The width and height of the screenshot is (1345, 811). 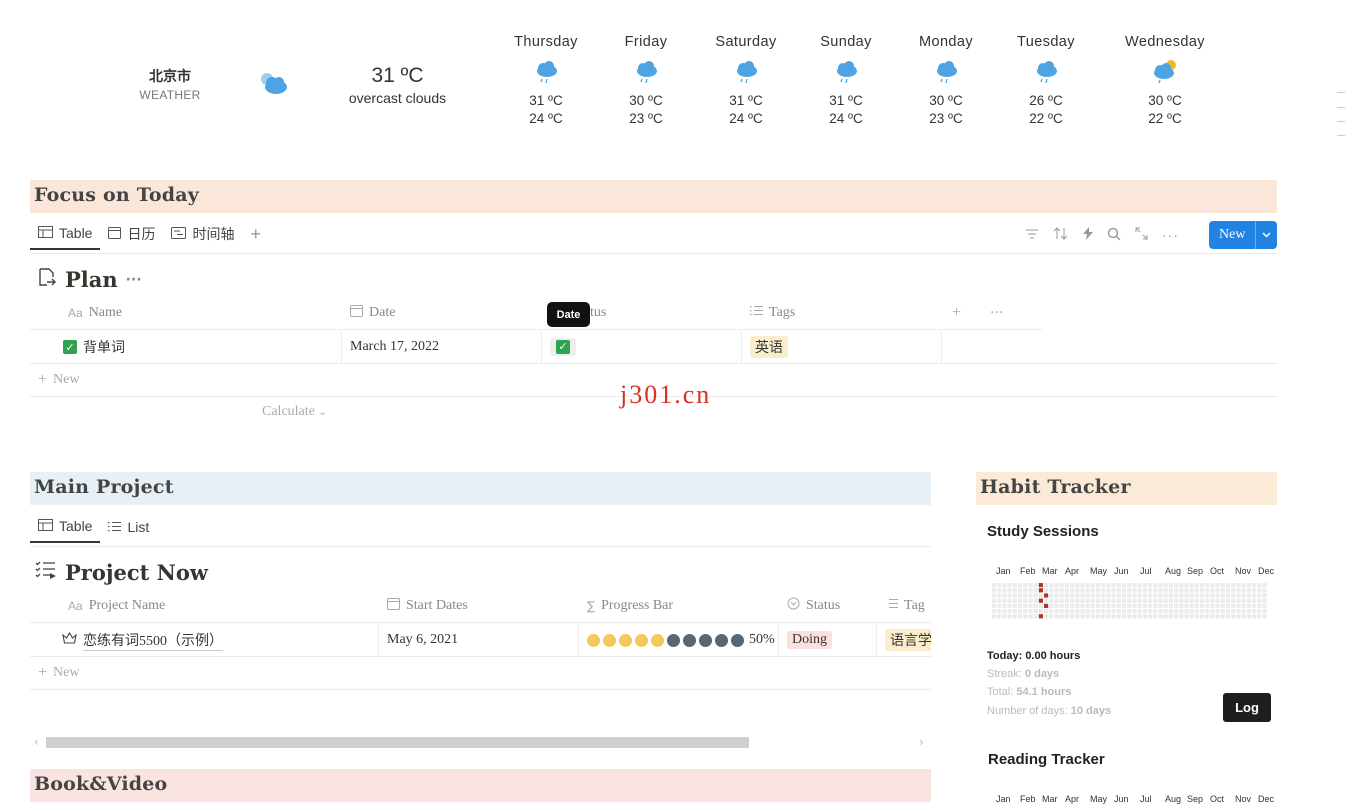 I want to click on col-status: Status, so click(x=828, y=606).